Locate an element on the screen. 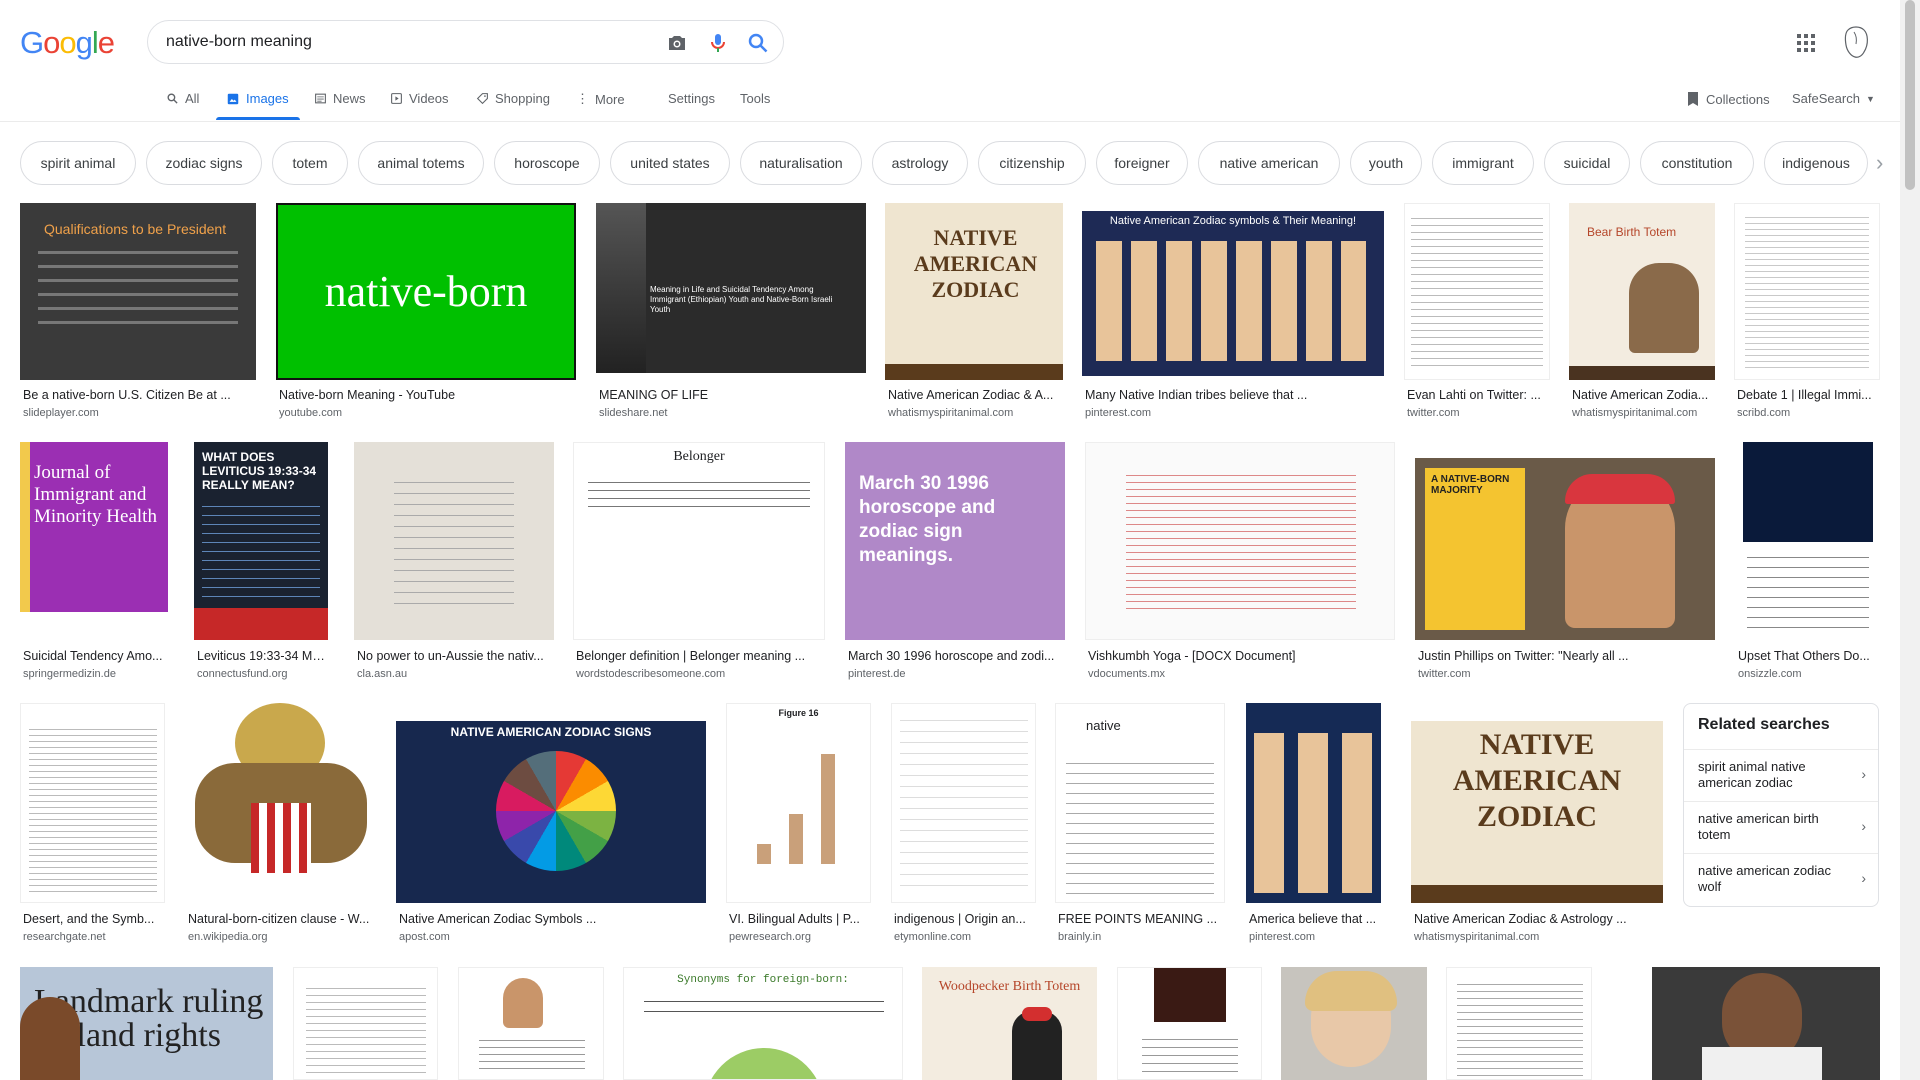 The image size is (1920, 1080). result-source: cla.asn.au is located at coordinates (454, 674).